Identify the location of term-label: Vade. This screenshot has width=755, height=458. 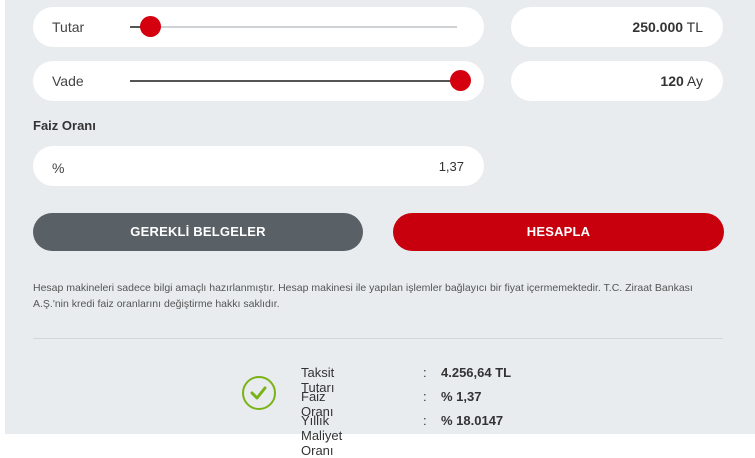
(68, 81).